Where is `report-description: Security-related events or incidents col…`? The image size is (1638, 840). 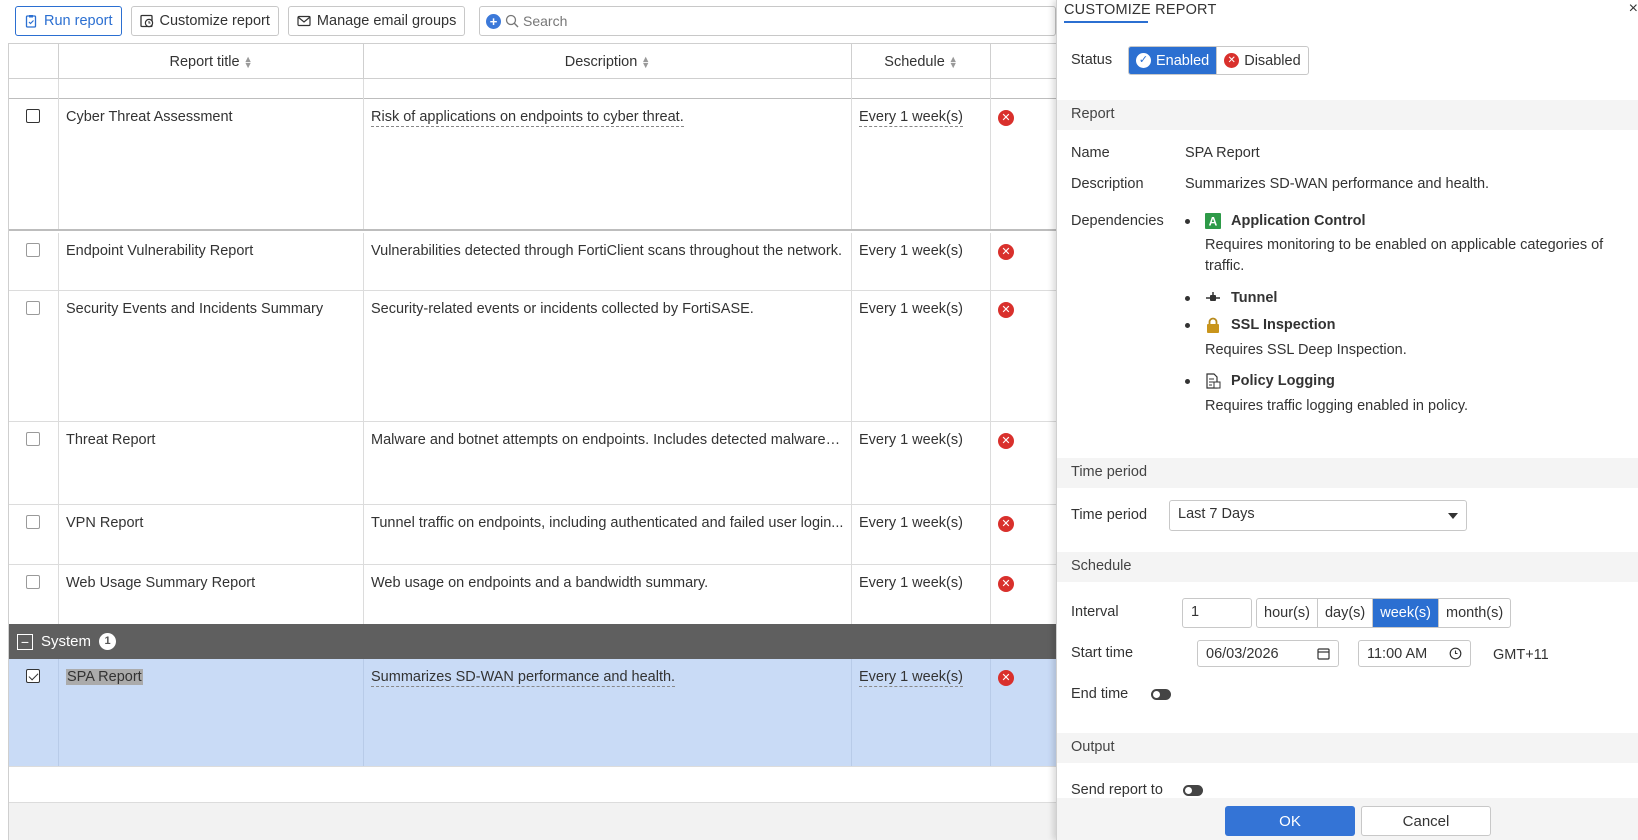 report-description: Security-related events or incidents col… is located at coordinates (608, 356).